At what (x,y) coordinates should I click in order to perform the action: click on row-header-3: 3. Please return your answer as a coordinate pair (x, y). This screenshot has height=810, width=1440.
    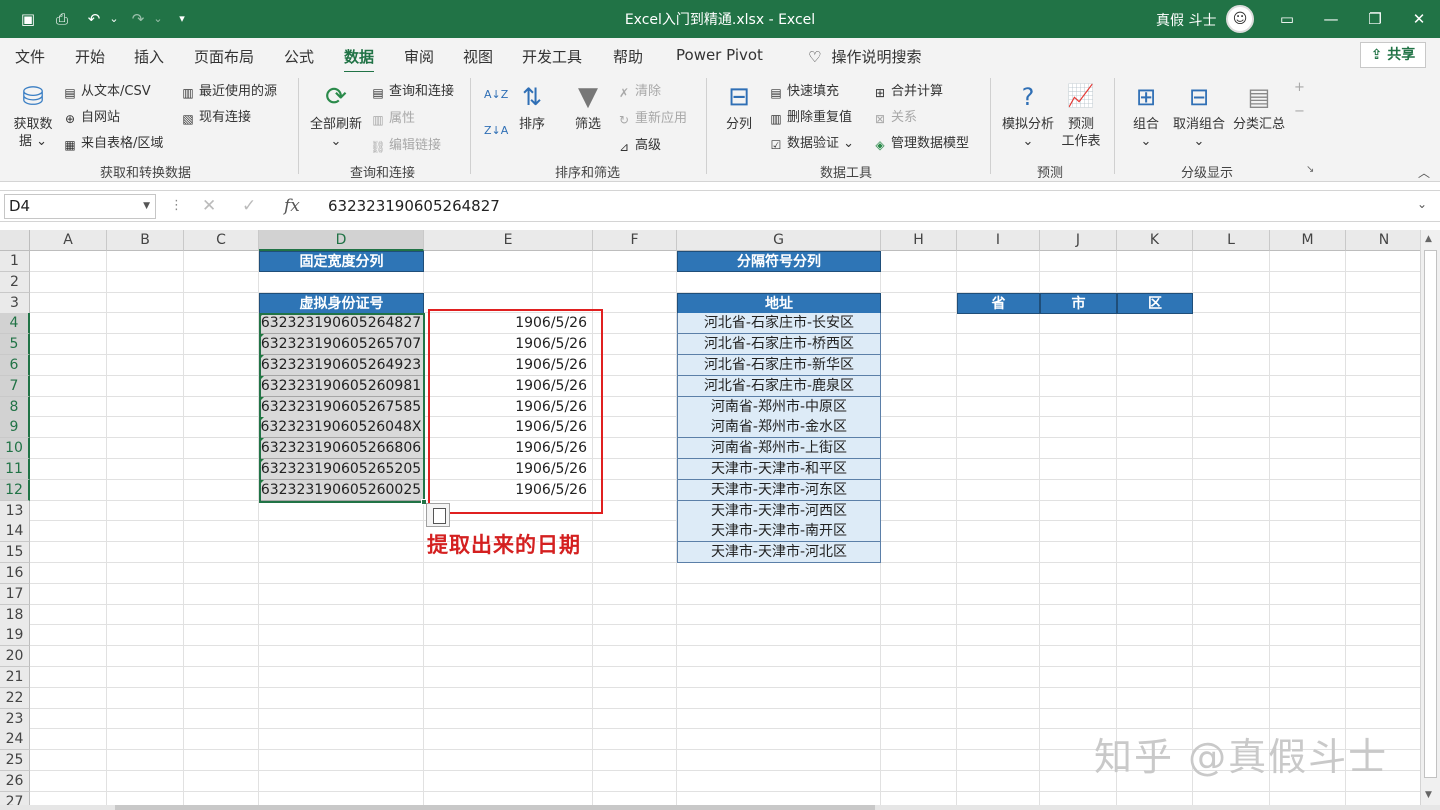
    Looking at the image, I should click on (15, 303).